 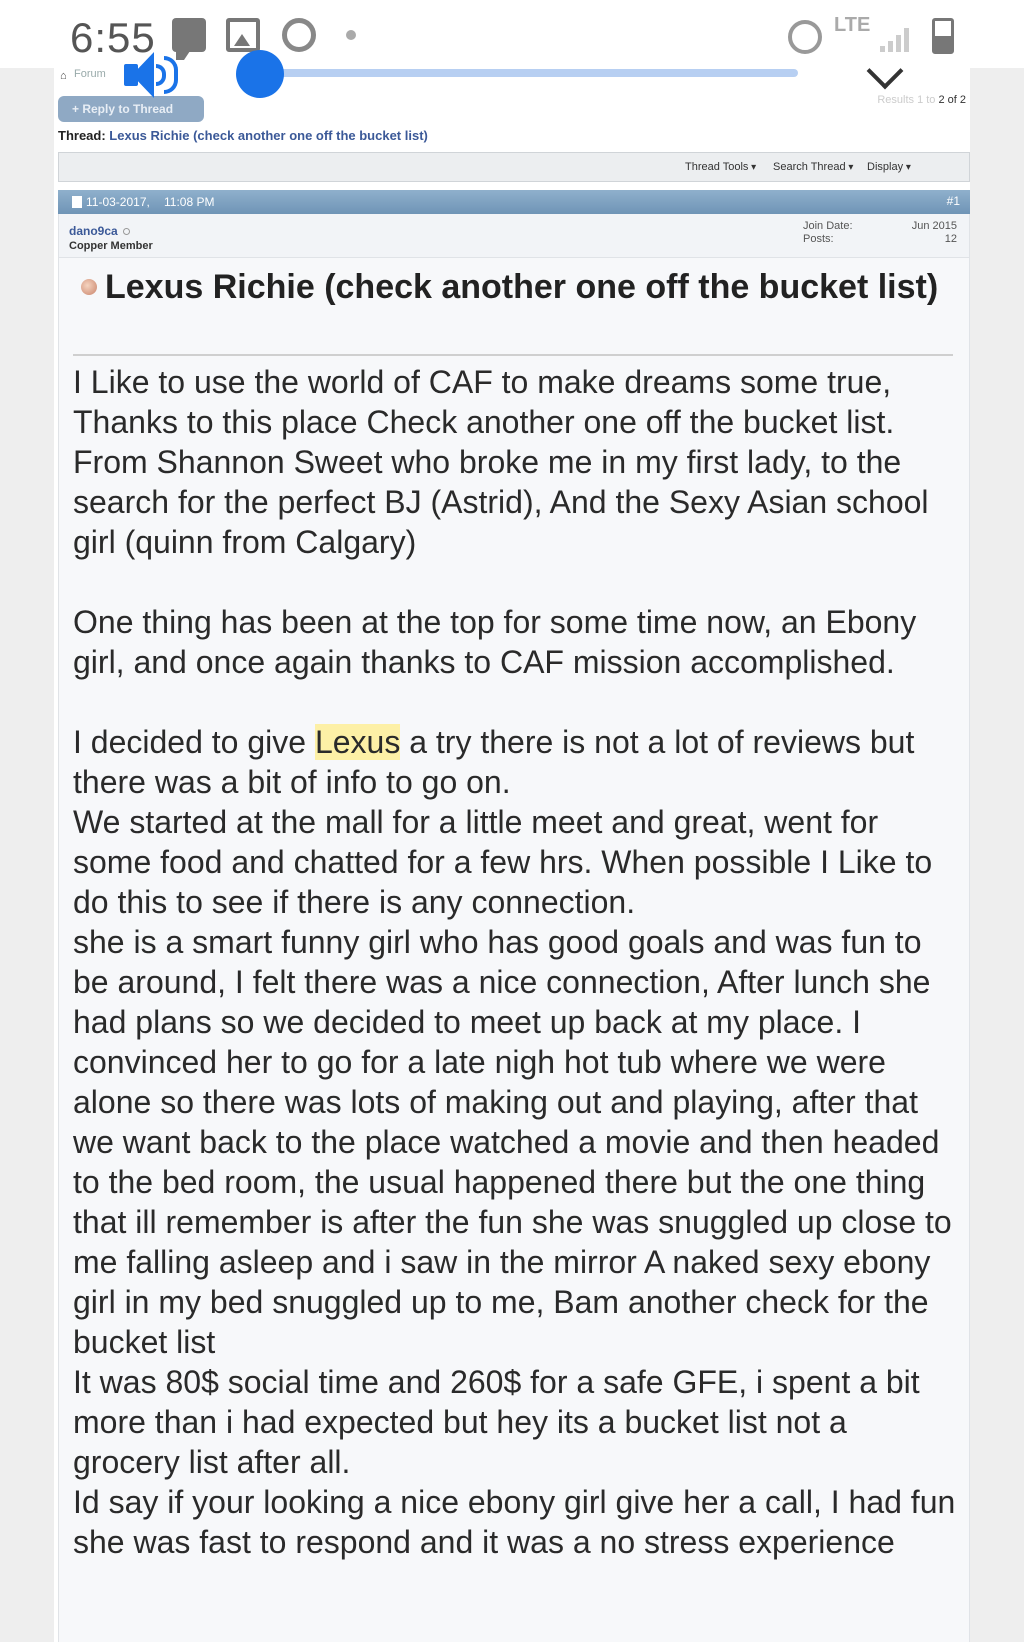 What do you see at coordinates (513, 355) in the screenshot?
I see `title-divider` at bounding box center [513, 355].